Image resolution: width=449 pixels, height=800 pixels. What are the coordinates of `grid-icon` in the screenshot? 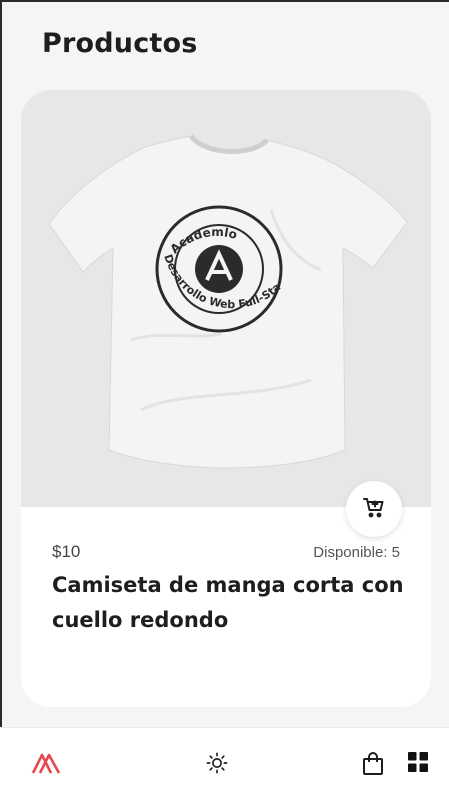 It's located at (418, 762).